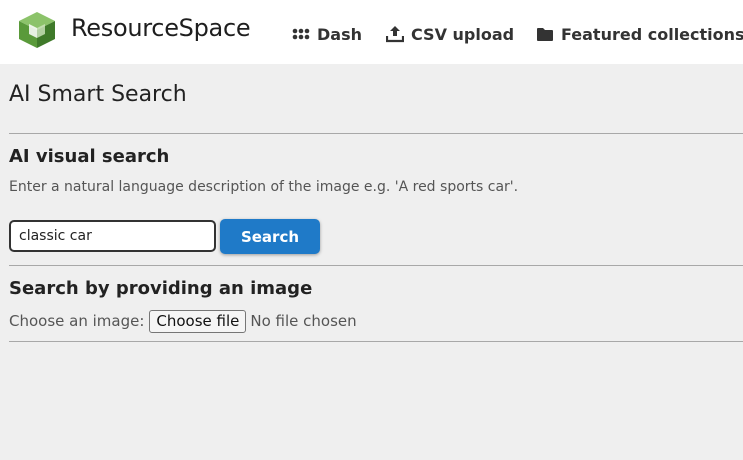  What do you see at coordinates (301, 34) in the screenshot?
I see `grid-dots-icon` at bounding box center [301, 34].